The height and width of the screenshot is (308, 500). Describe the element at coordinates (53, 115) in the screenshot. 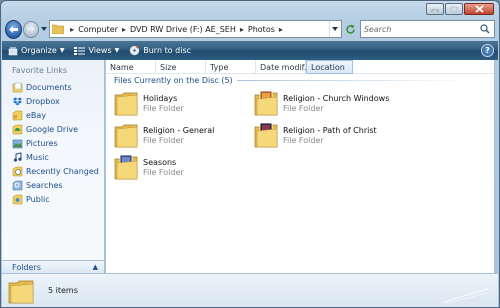

I see `favorite-link-ebay: e eBay` at that location.